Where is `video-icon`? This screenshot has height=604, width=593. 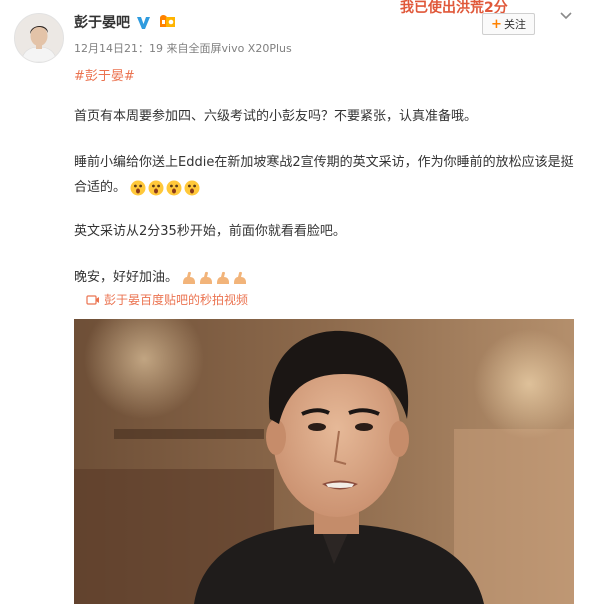 video-icon is located at coordinates (92, 299).